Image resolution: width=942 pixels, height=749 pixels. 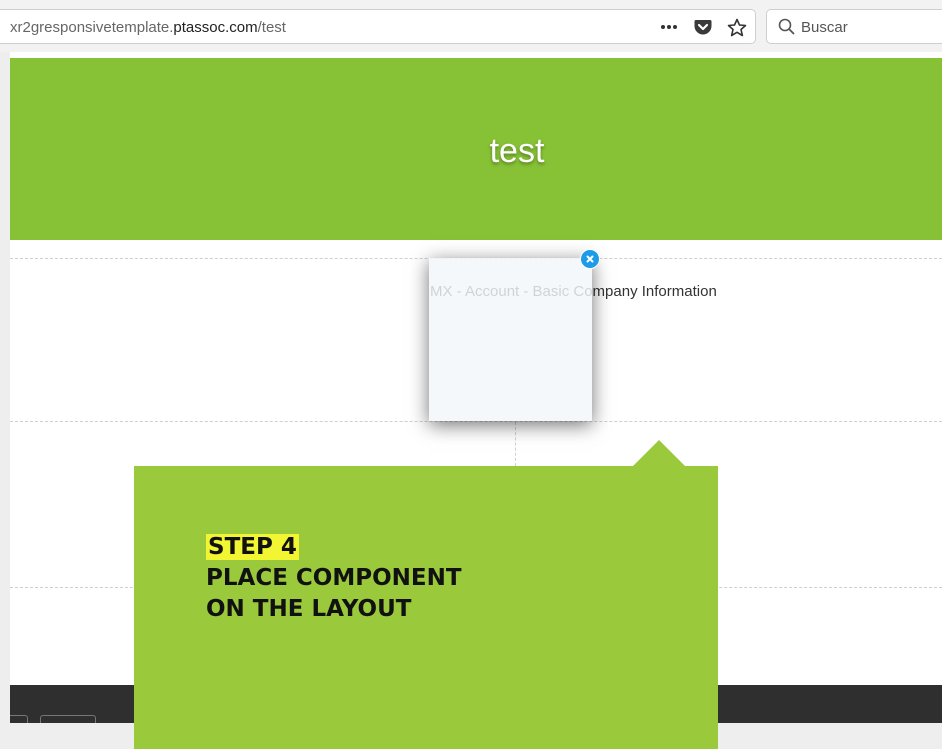 I want to click on dragged-component, so click(x=510, y=339).